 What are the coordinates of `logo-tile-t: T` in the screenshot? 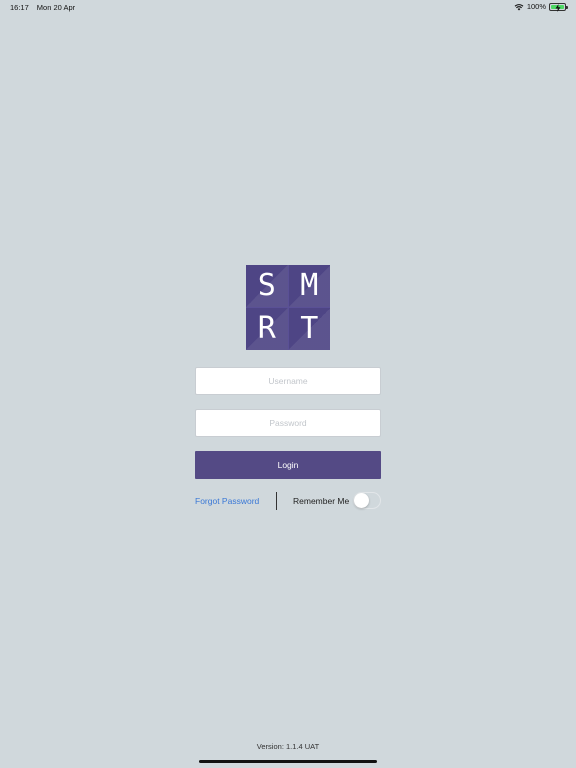 It's located at (309, 329).